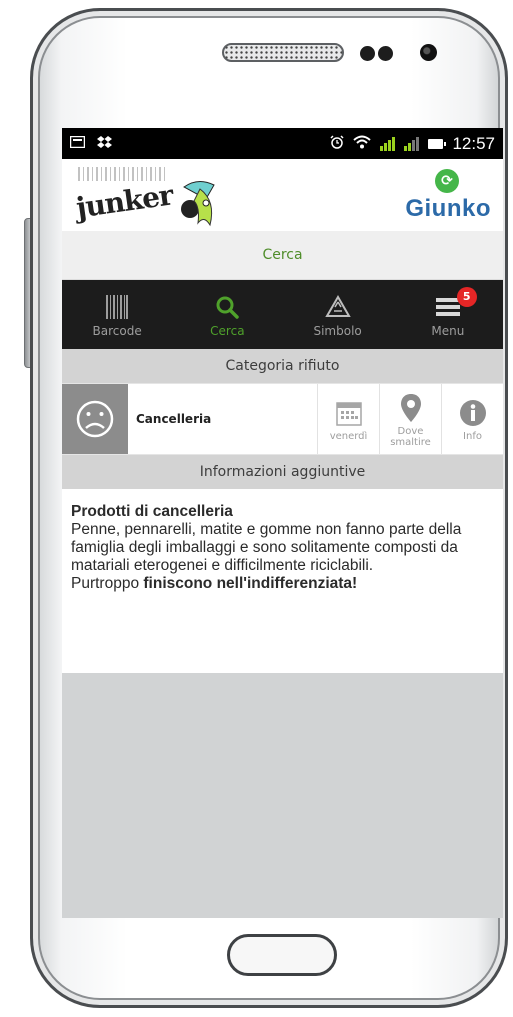 This screenshot has width=513, height=1017. I want to click on phone-speaker, so click(283, 52).